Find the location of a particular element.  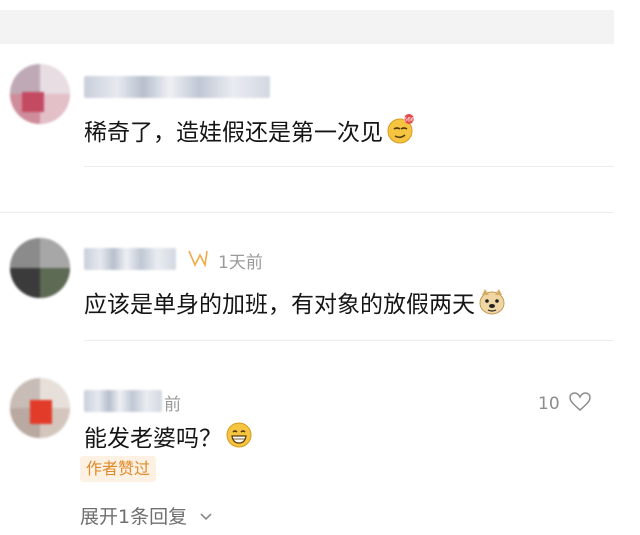

chevron-down-icon is located at coordinates (206, 516).